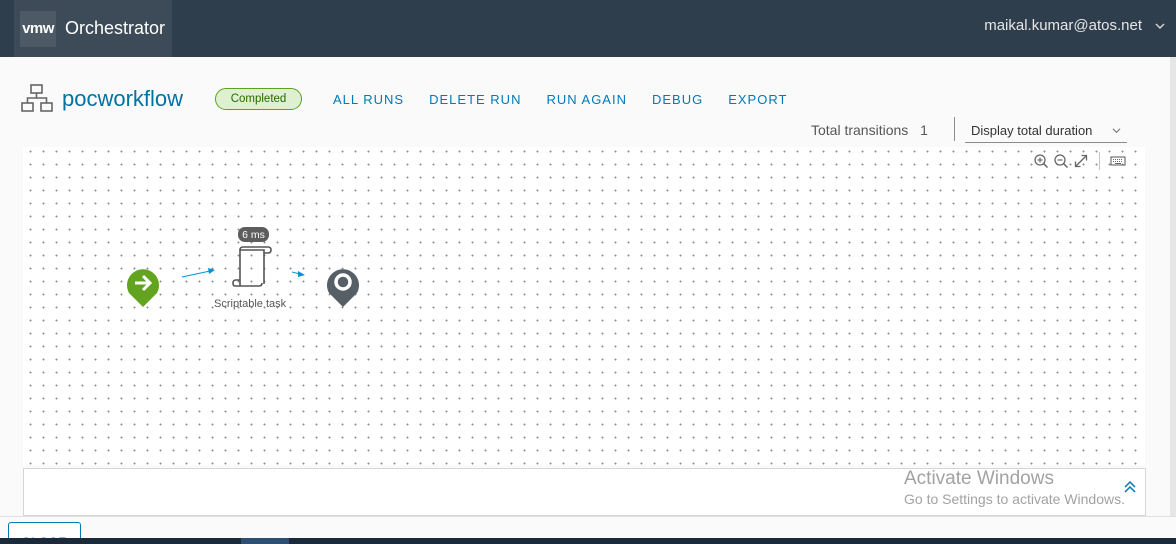 The height and width of the screenshot is (544, 1176). I want to click on double-chevron-up-icon, so click(1130, 487).